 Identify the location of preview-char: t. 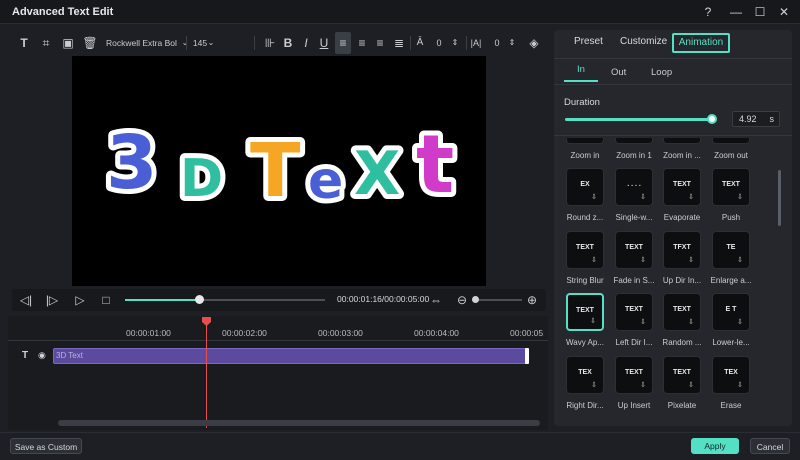
(435, 164).